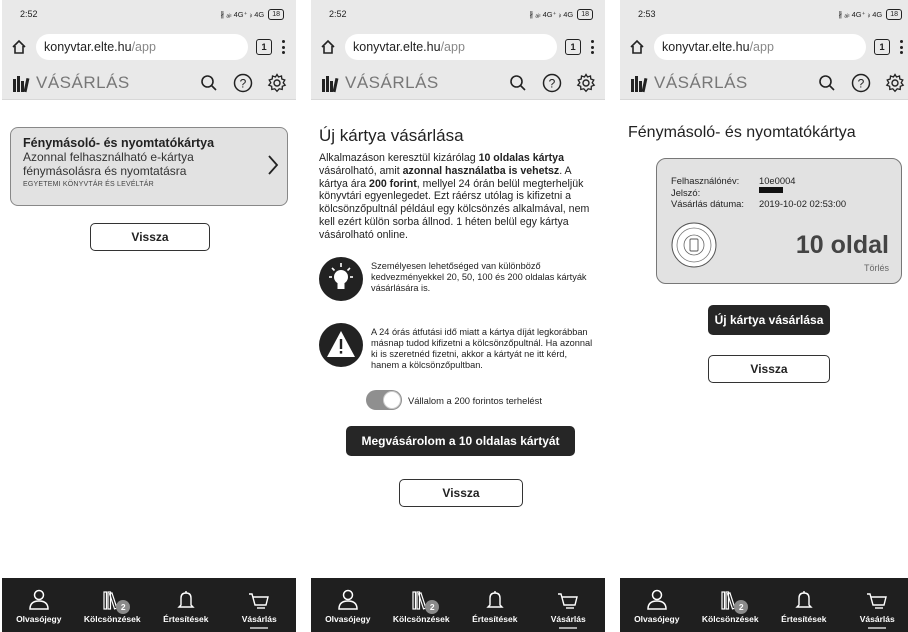 Image resolution: width=908 pixels, height=632 pixels. What do you see at coordinates (38, 599) in the screenshot?
I see `person-icon` at bounding box center [38, 599].